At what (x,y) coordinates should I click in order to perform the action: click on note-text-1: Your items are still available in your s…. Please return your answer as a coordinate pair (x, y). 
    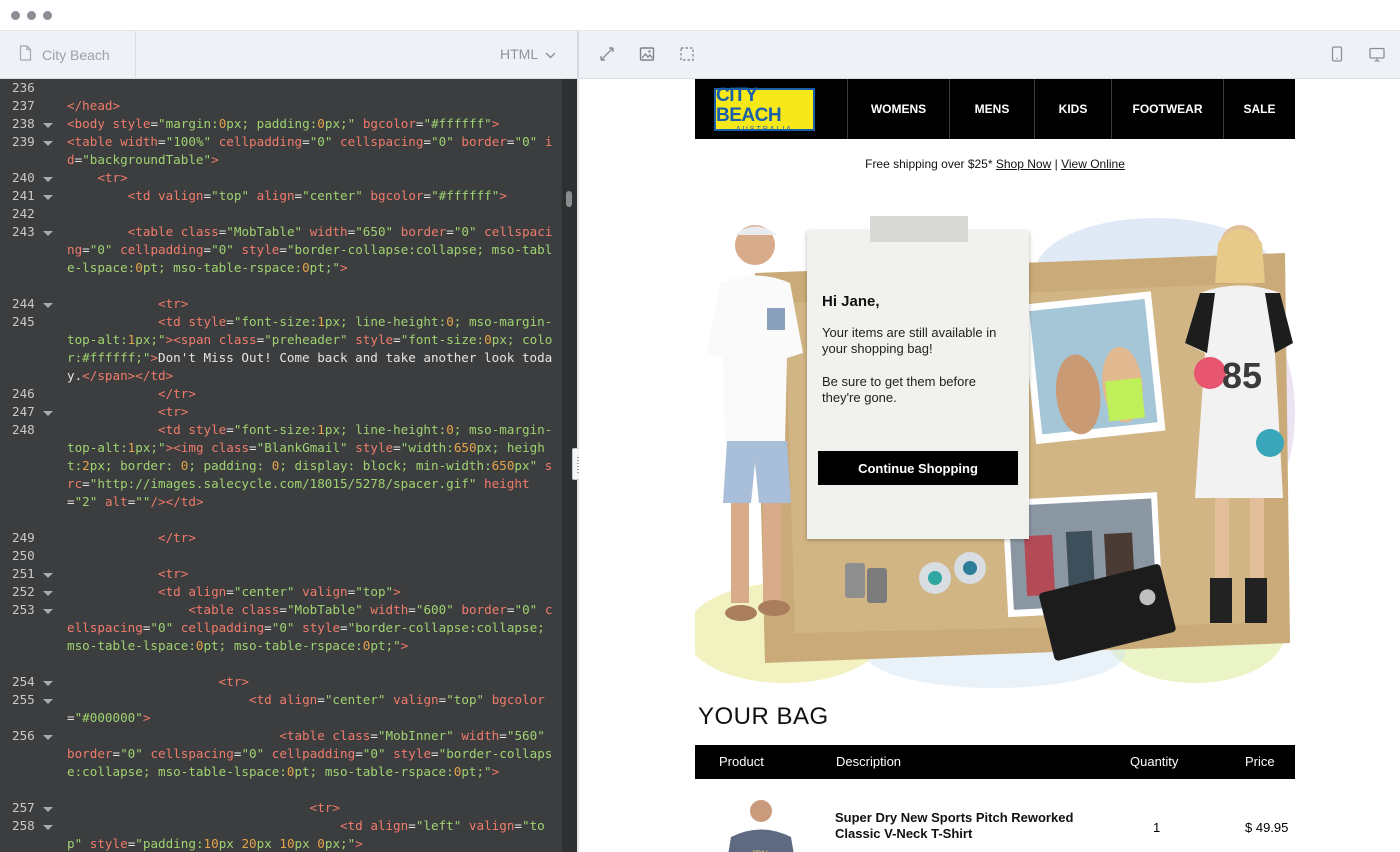
    Looking at the image, I should click on (909, 340).